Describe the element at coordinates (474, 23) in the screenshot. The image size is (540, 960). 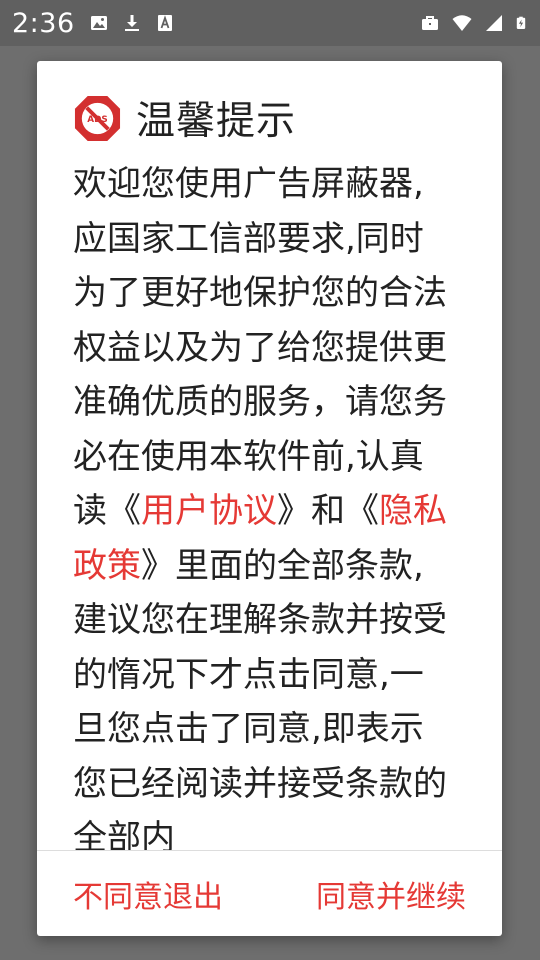
I see `system-icons` at that location.